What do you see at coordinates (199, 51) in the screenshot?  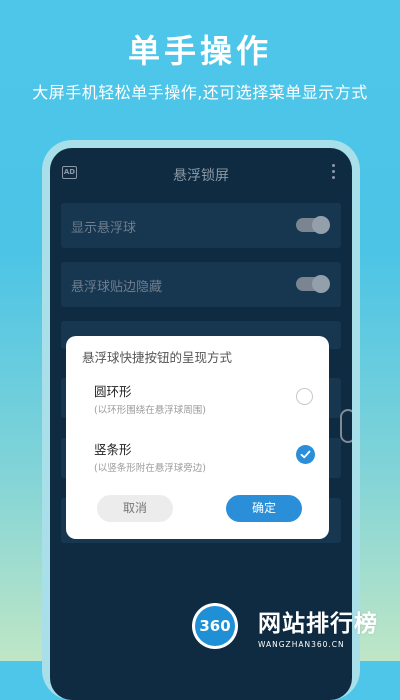 I see `promo-title: 单手操作` at bounding box center [199, 51].